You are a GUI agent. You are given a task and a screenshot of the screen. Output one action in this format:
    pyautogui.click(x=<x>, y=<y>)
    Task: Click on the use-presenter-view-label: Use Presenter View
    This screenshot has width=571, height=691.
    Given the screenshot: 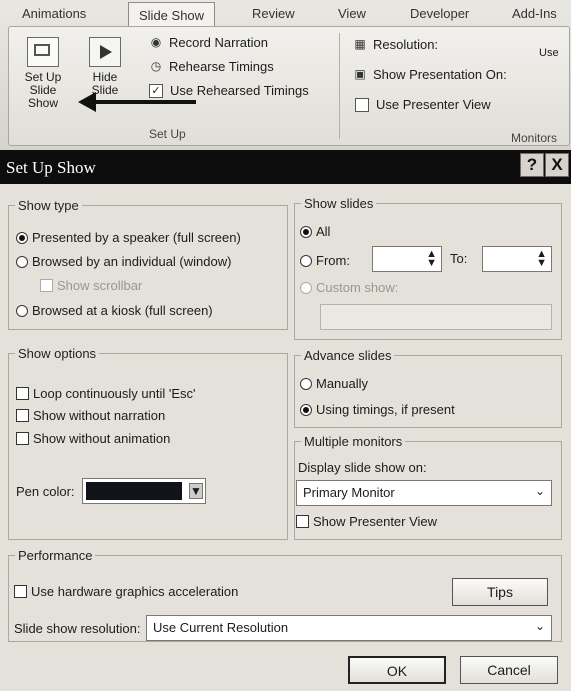 What is the action you would take?
    pyautogui.click(x=433, y=104)
    